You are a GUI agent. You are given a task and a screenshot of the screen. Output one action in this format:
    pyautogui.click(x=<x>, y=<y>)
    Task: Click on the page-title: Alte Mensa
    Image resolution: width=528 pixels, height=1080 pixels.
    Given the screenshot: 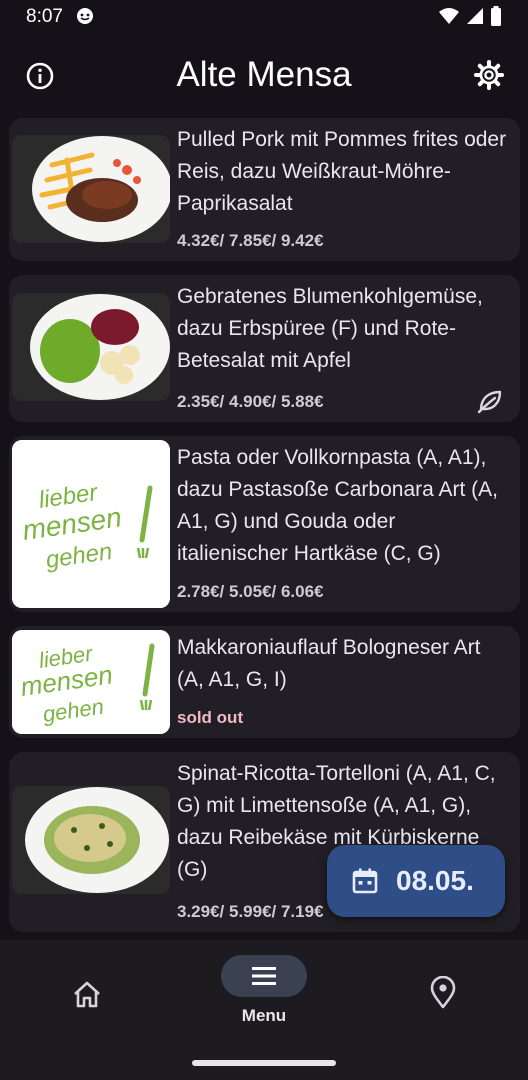 What is the action you would take?
    pyautogui.click(x=264, y=74)
    